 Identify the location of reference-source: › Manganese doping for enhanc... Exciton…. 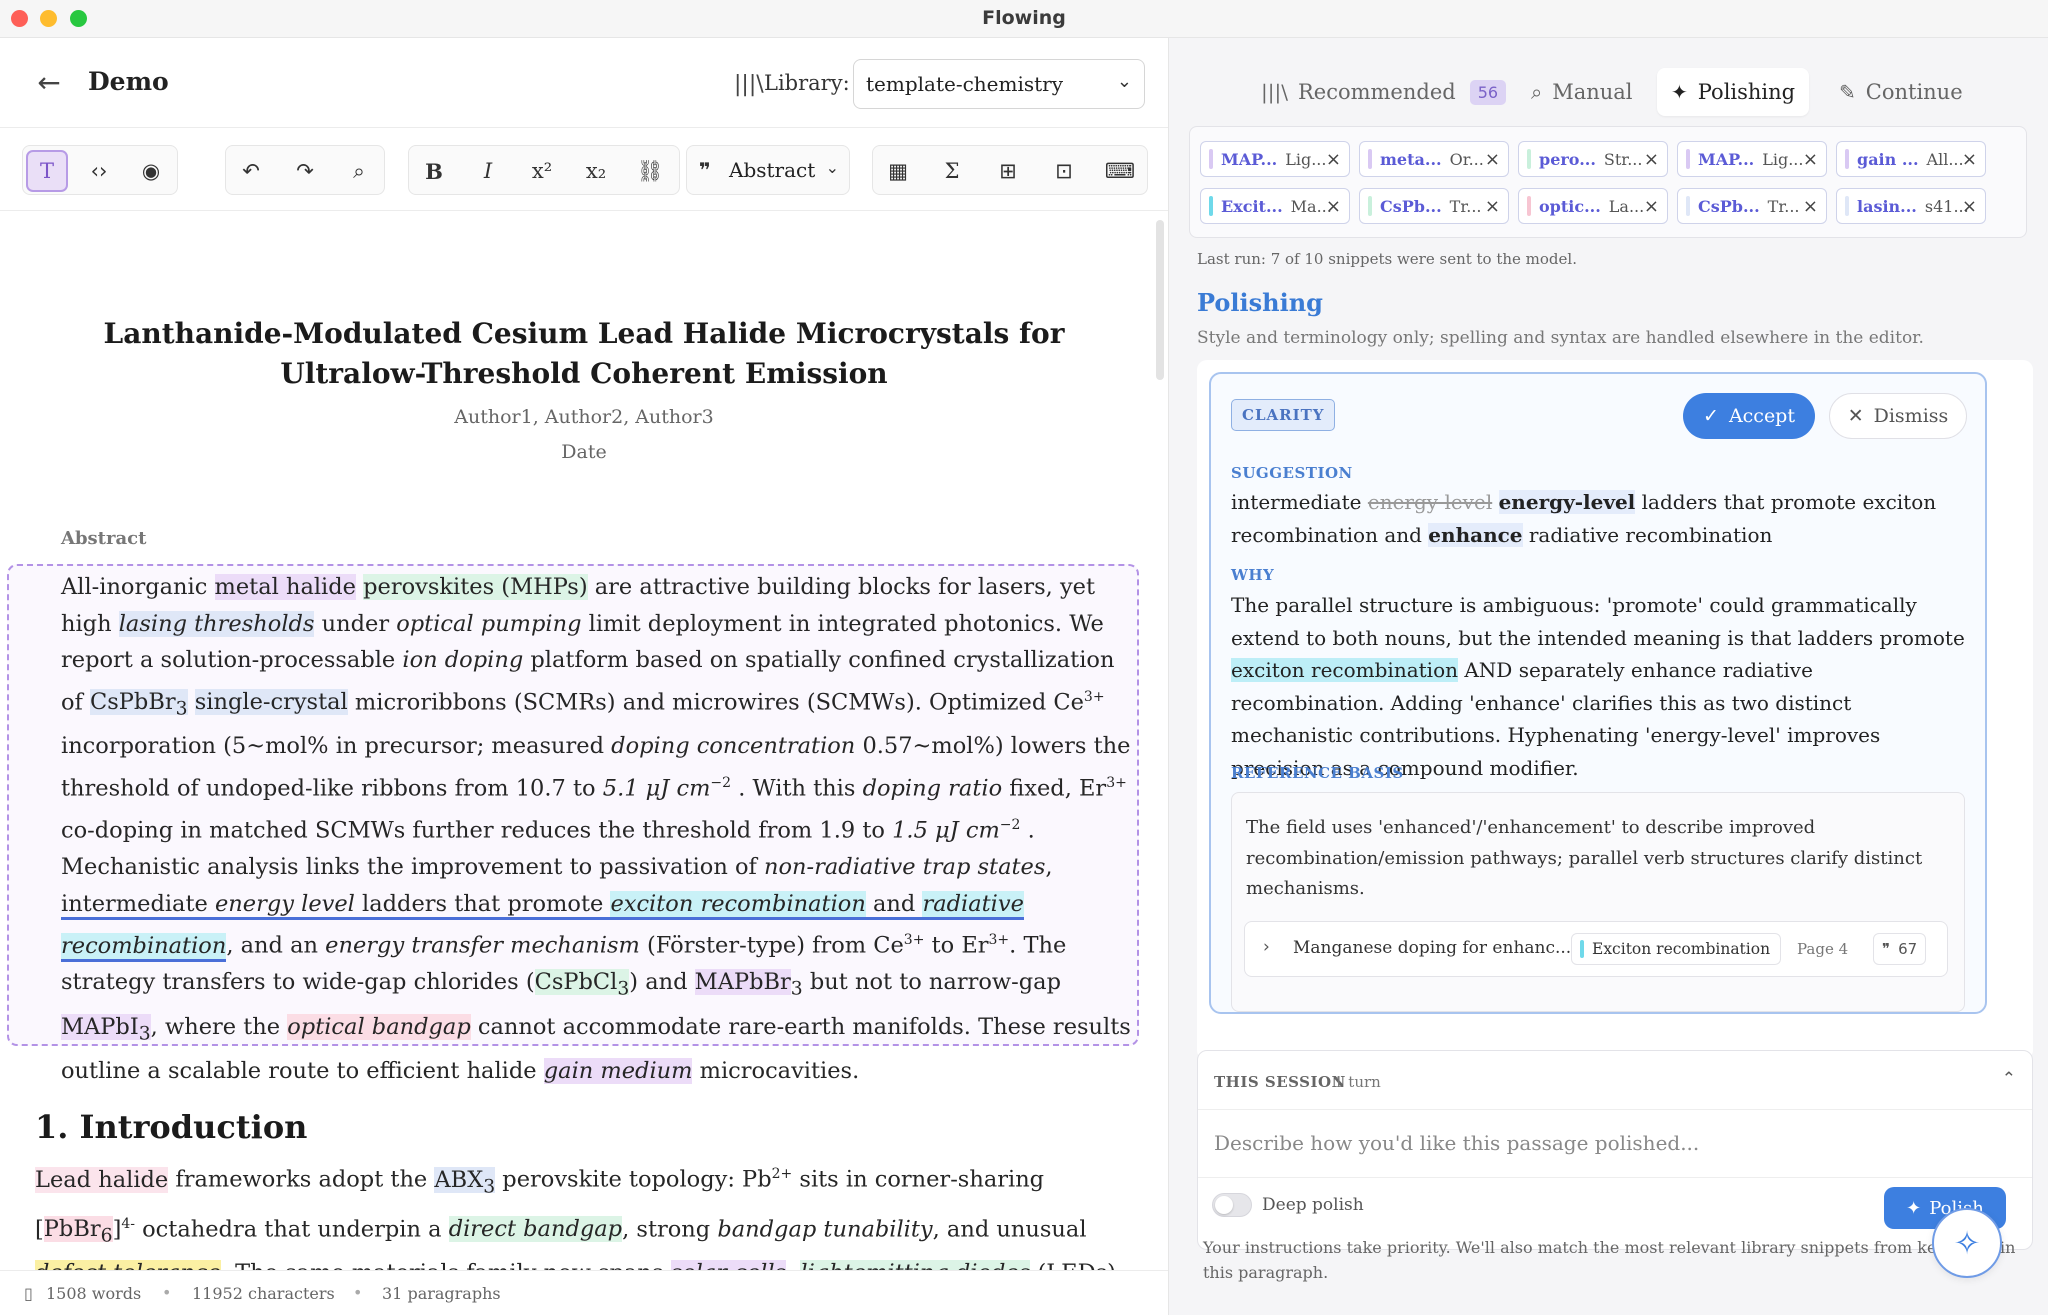
(1596, 949).